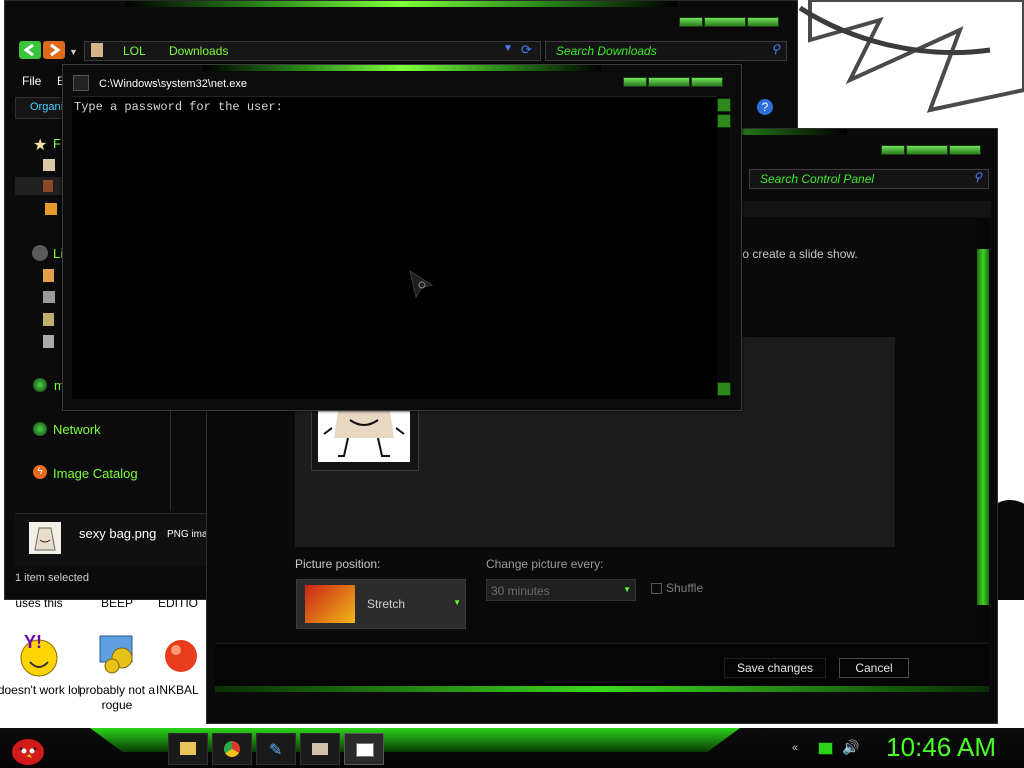 This screenshot has height=768, width=1024. What do you see at coordinates (52, 578) in the screenshot?
I see `status-bar: 1 item selected` at bounding box center [52, 578].